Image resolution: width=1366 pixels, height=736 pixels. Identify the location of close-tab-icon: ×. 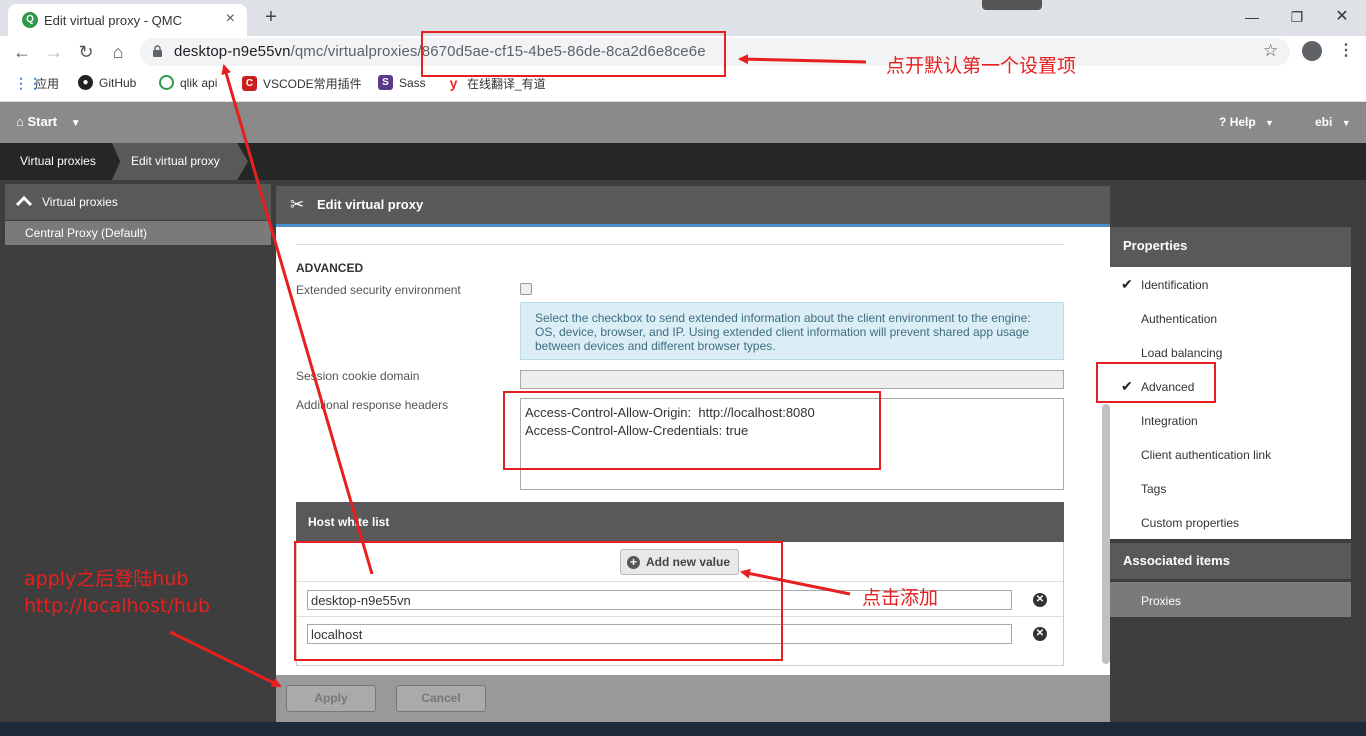
(230, 19).